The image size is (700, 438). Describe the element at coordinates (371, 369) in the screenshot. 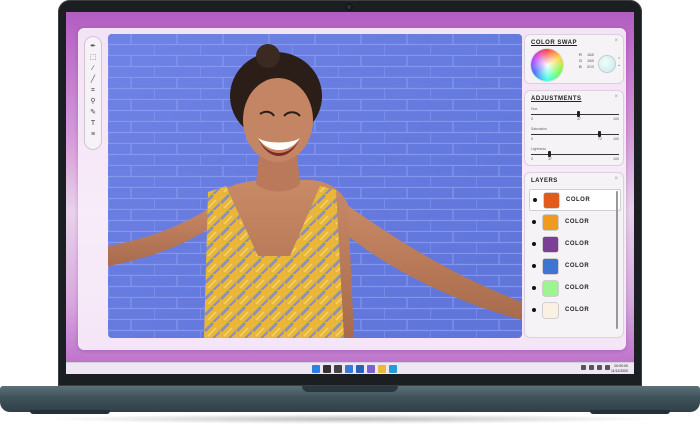

I see `chat-icon` at that location.